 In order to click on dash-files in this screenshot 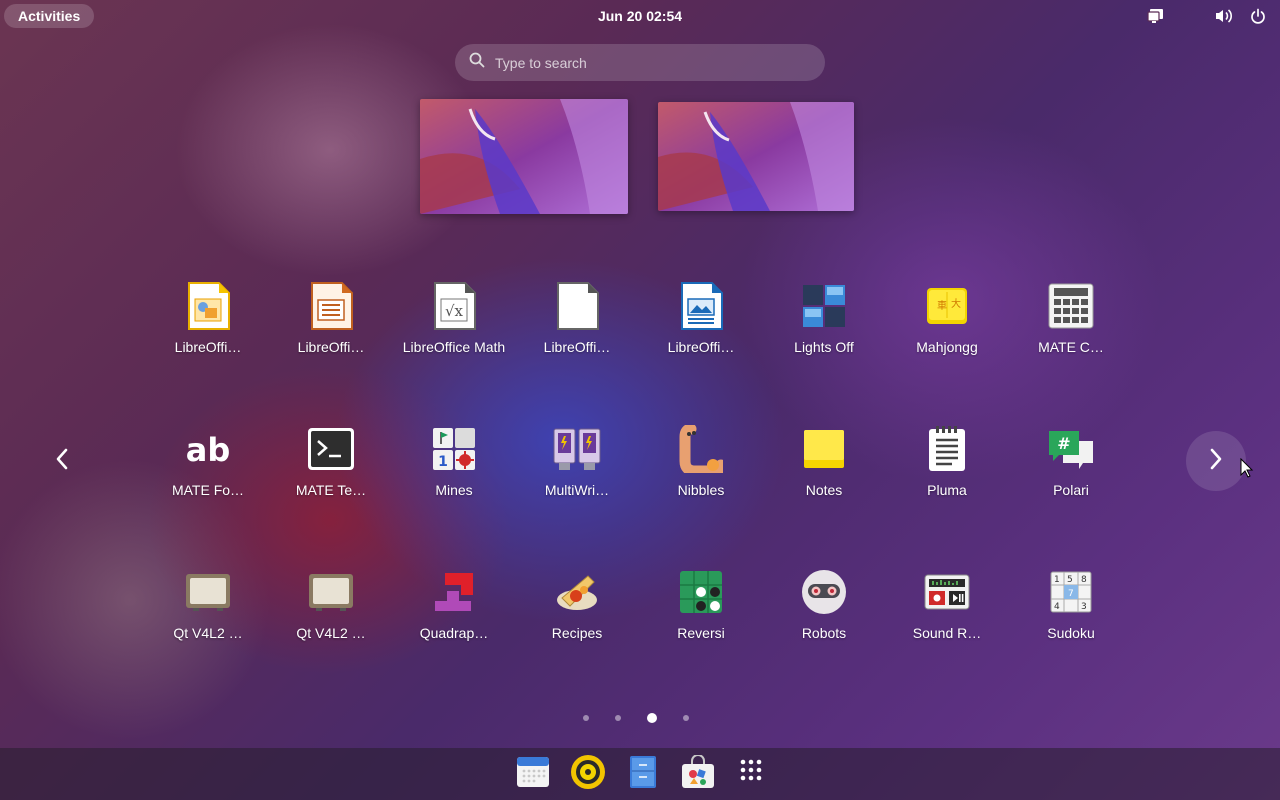, I will do `click(643, 774)`.